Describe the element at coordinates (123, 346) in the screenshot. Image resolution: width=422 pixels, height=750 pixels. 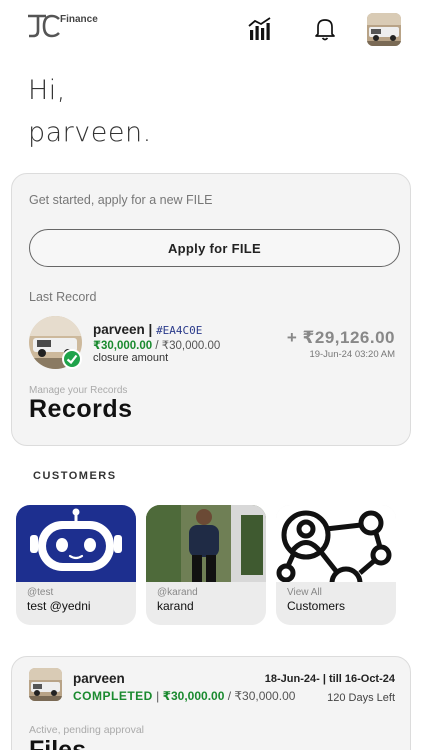
I see `record-amount-paid: ₹30,000.00` at that location.